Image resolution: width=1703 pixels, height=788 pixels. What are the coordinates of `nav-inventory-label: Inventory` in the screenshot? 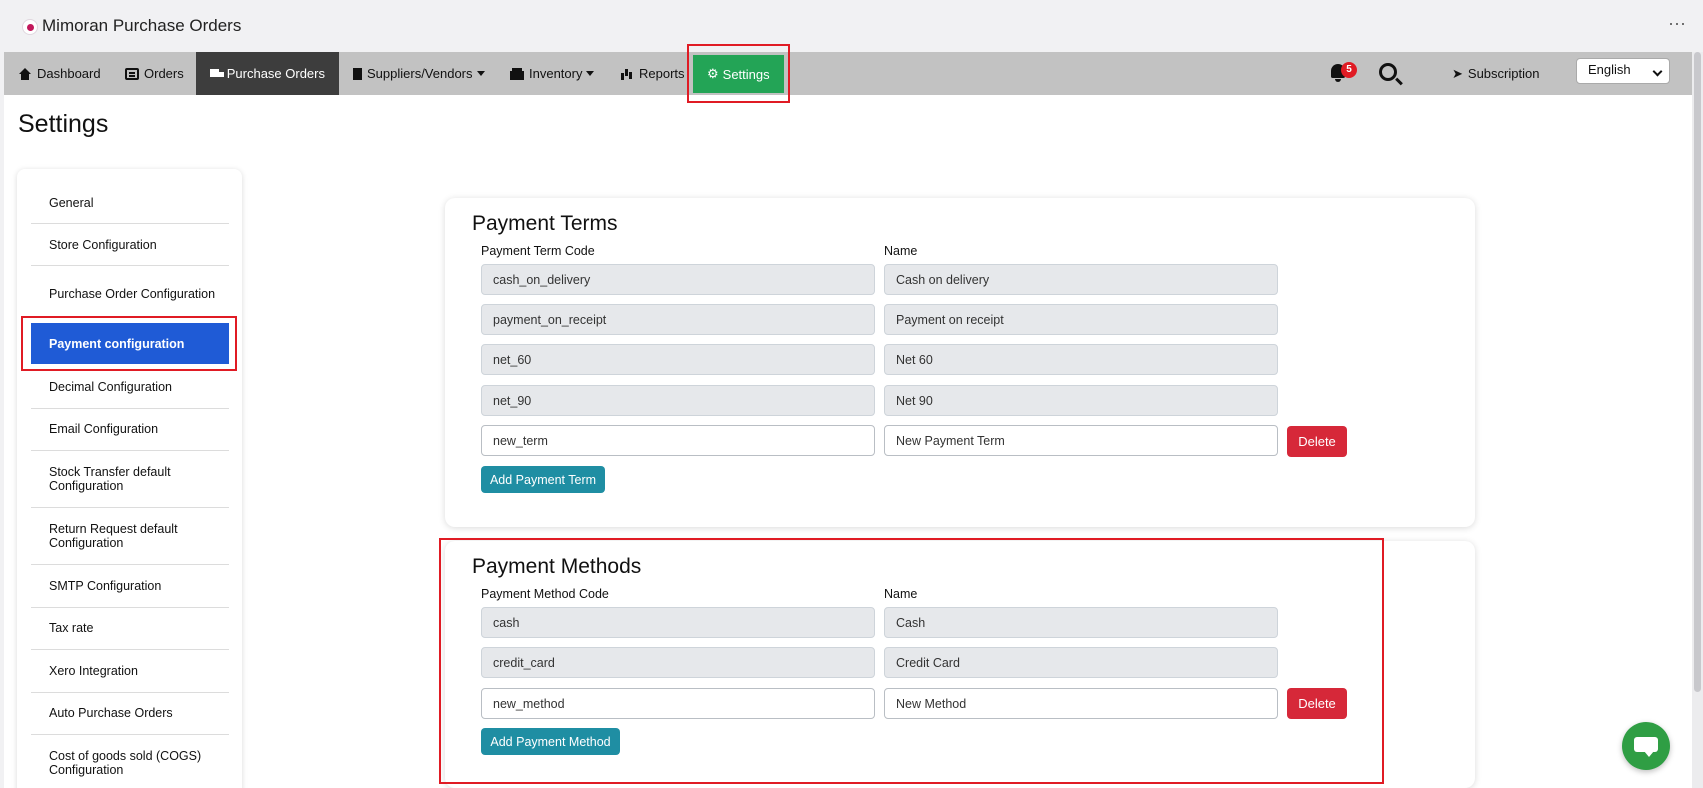 It's located at (556, 73).